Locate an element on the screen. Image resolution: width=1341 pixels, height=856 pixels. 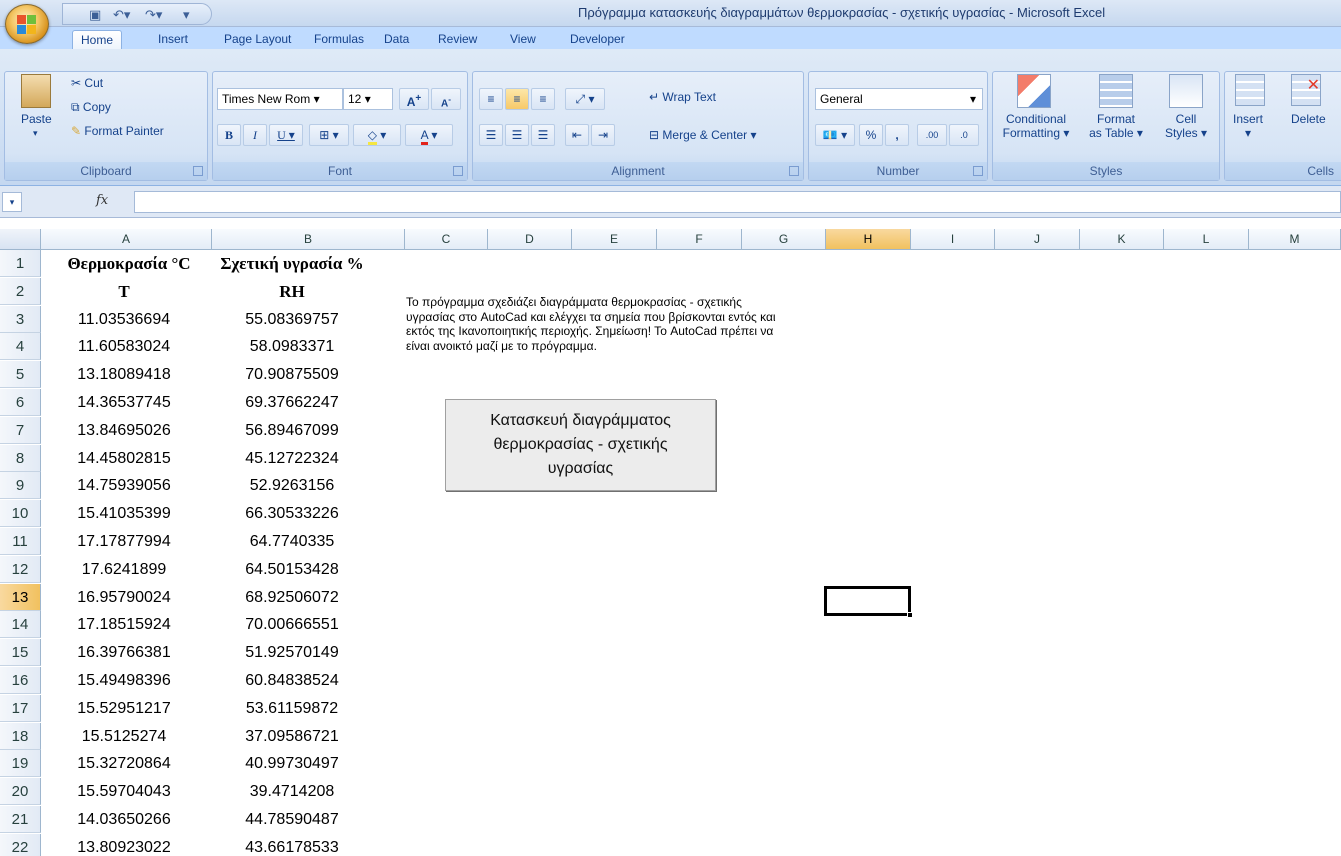
conditional-formatting-button: Conditional Formatting ▾ is located at coordinates (1036, 126).